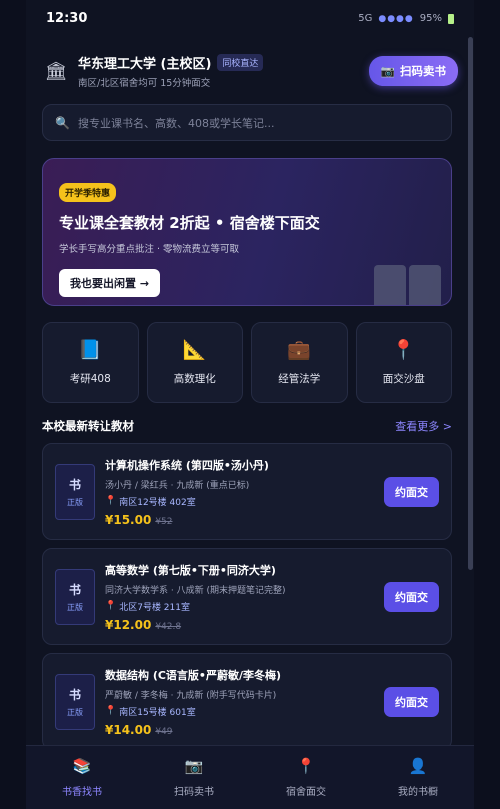 Image resolution: width=500 pixels, height=809 pixels. What do you see at coordinates (128, 624) in the screenshot?
I see `book-price: ¥12.00` at bounding box center [128, 624].